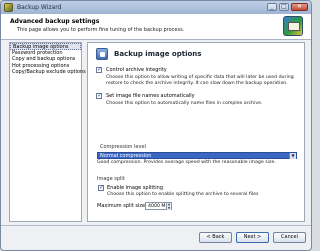 Image resolution: width=320 pixels, height=251 pixels. I want to click on nav-item-copy-backup-options: Copy and backup options, so click(45, 59).